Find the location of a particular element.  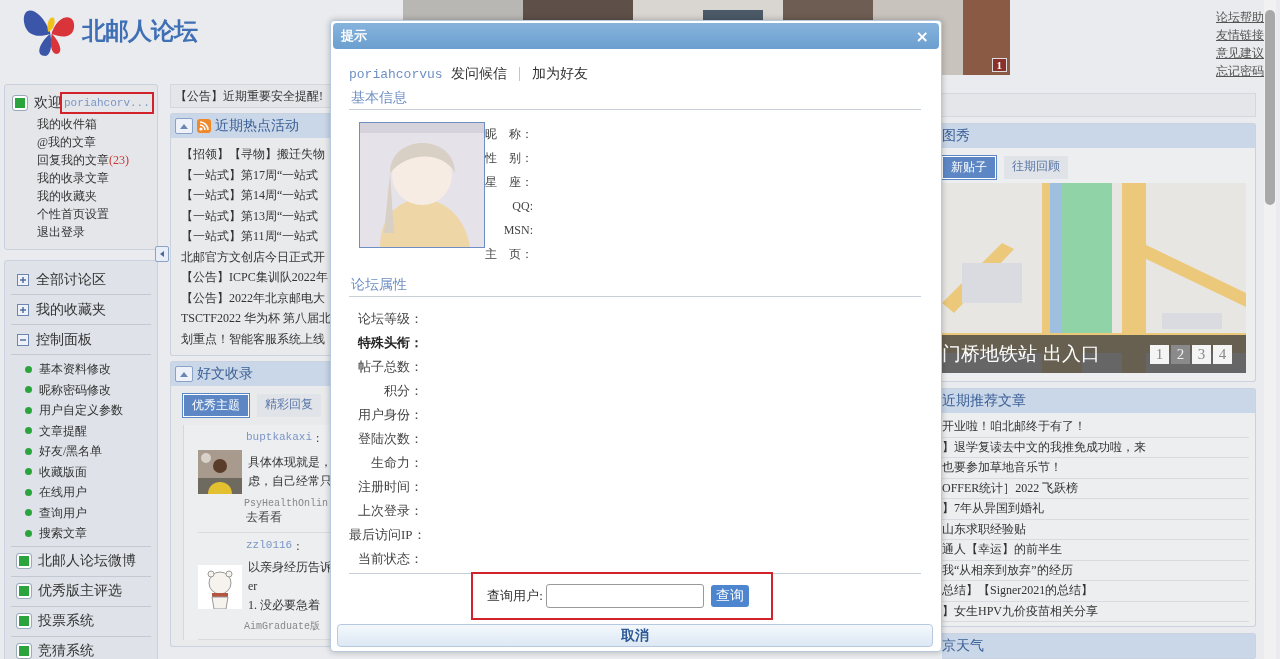

rss-icon is located at coordinates (204, 126).